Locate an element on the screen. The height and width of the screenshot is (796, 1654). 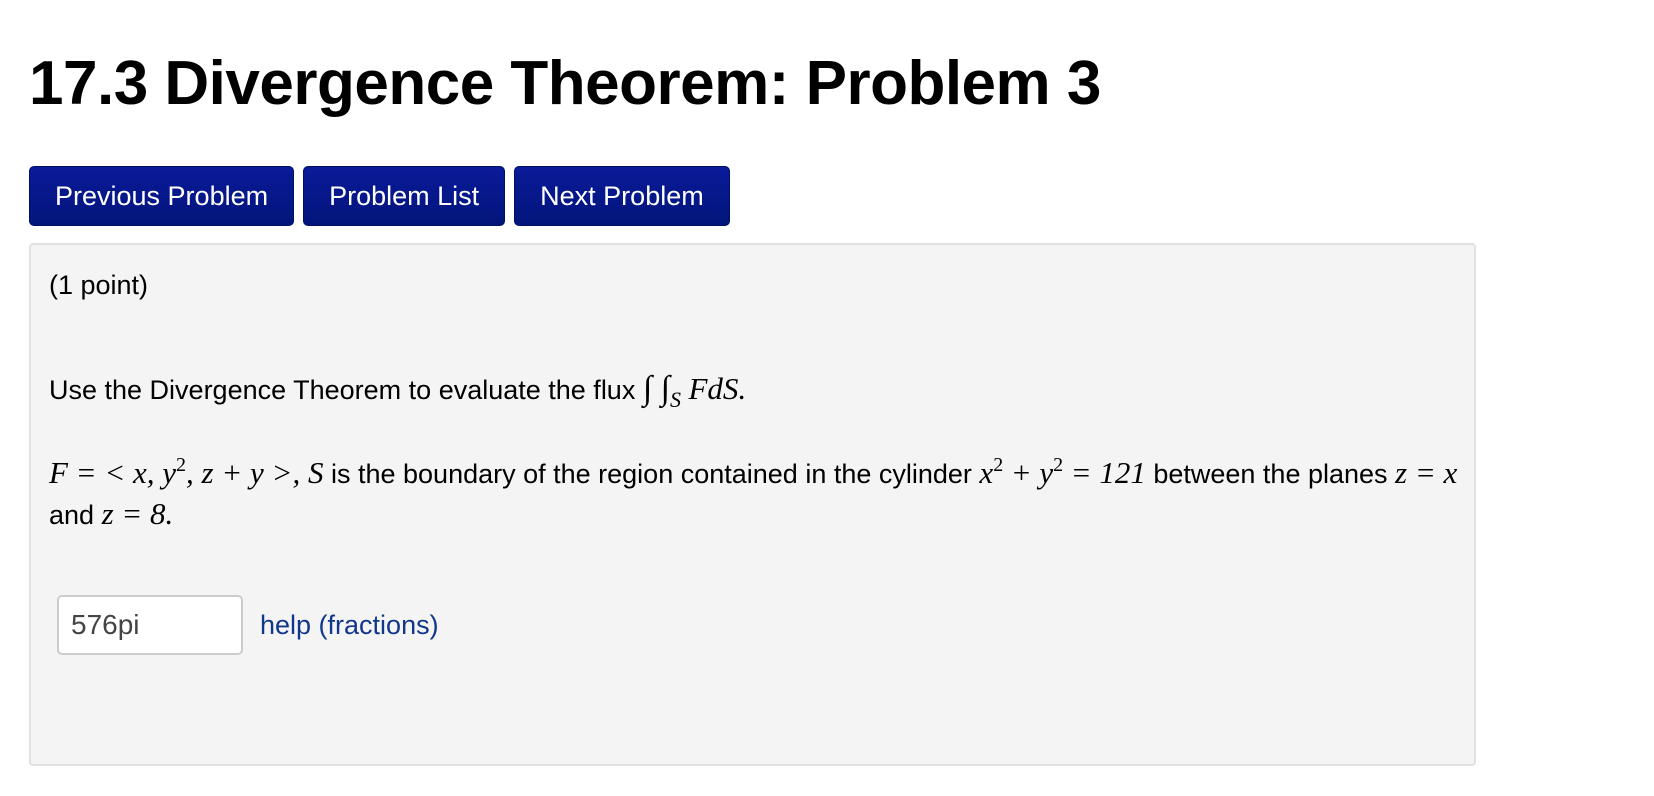
cylinder-exponent-y: 2 is located at coordinates (1058, 465).